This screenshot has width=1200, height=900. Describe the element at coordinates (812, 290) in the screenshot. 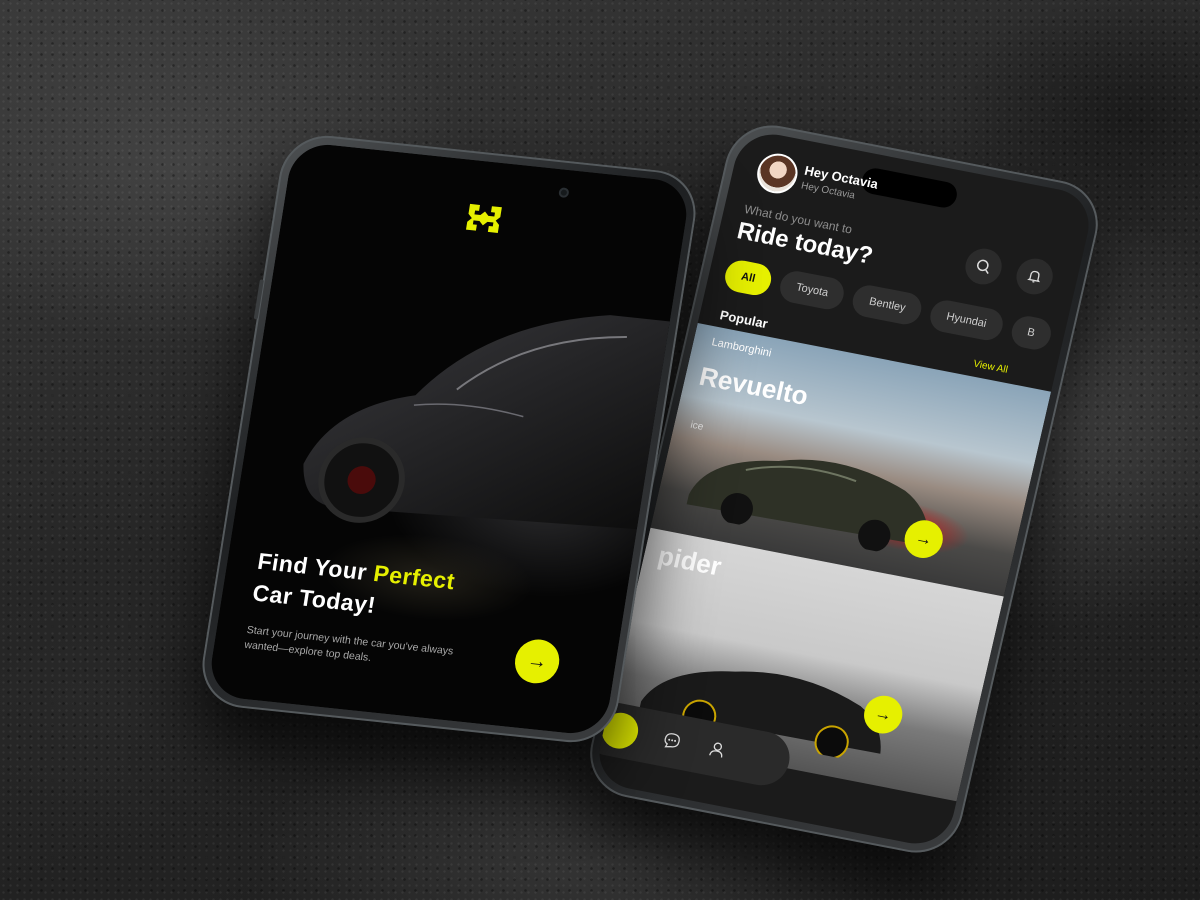

I see `chip-toyota: Toyota` at that location.